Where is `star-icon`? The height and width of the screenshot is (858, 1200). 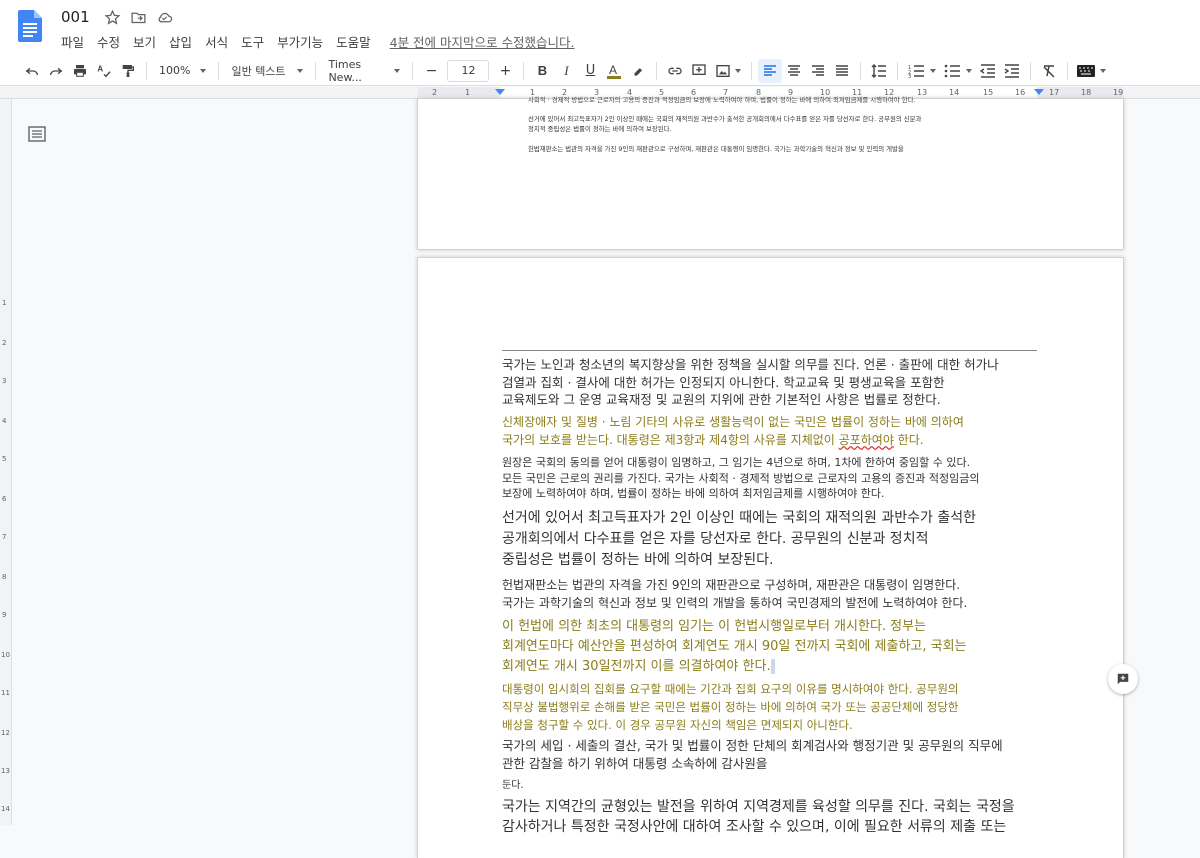 star-icon is located at coordinates (112, 17).